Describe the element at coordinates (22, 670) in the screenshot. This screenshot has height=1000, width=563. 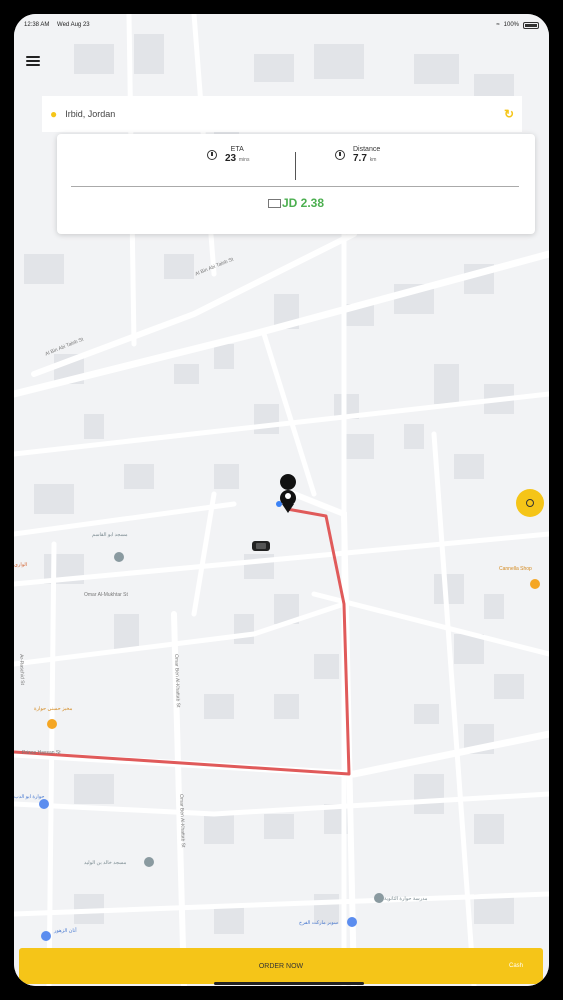
I see `street-label: Ar-Raschid St` at that location.